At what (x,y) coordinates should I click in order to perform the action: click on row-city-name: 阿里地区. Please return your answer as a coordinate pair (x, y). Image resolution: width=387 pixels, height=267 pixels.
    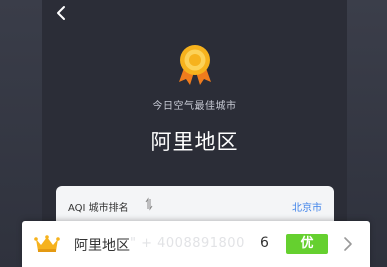
    Looking at the image, I should click on (102, 246).